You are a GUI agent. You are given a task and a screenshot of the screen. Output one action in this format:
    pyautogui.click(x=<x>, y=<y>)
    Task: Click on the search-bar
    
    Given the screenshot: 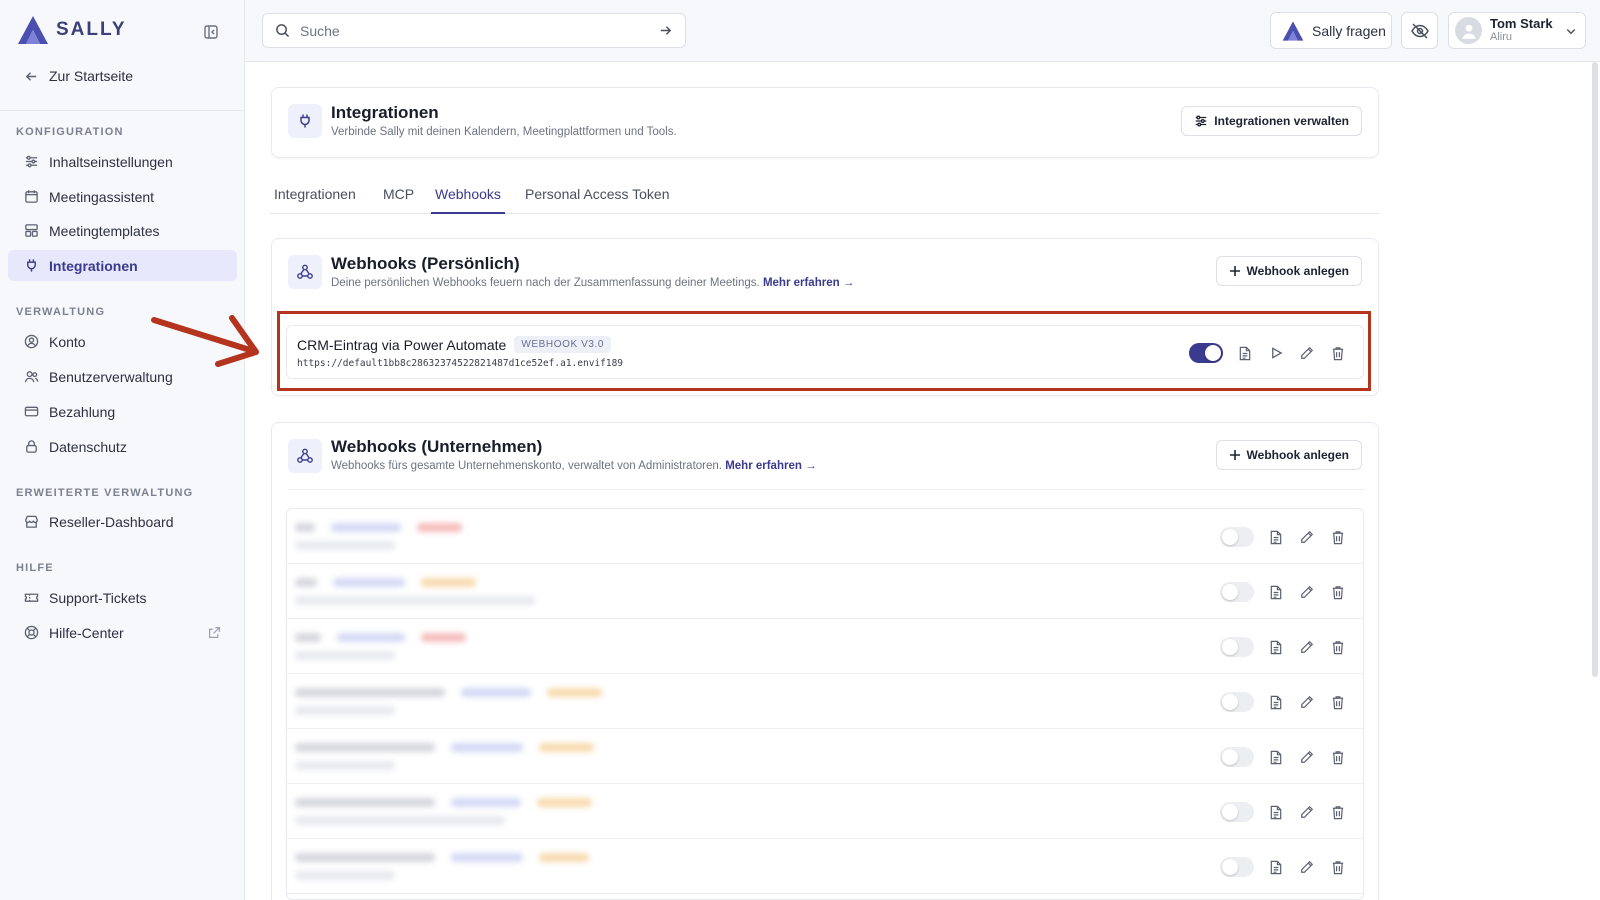 What is the action you would take?
    pyautogui.click(x=474, y=30)
    